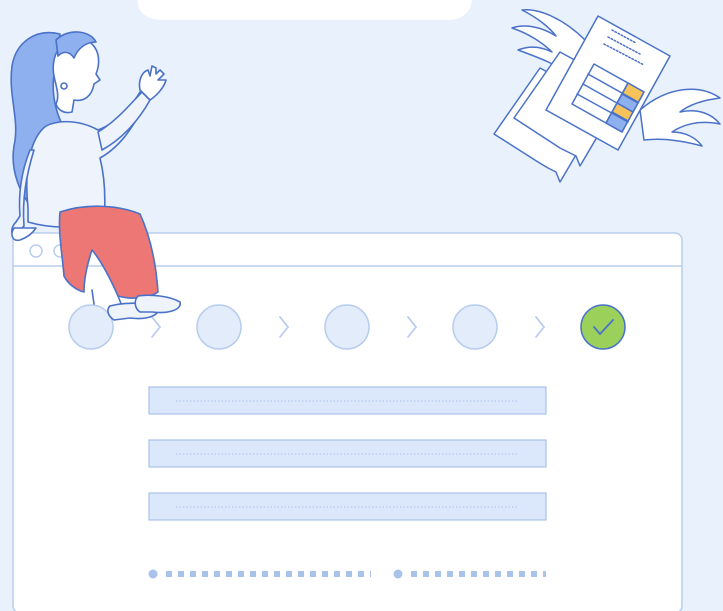 Image resolution: width=723 pixels, height=611 pixels. I want to click on raised-arm, so click(124, 121).